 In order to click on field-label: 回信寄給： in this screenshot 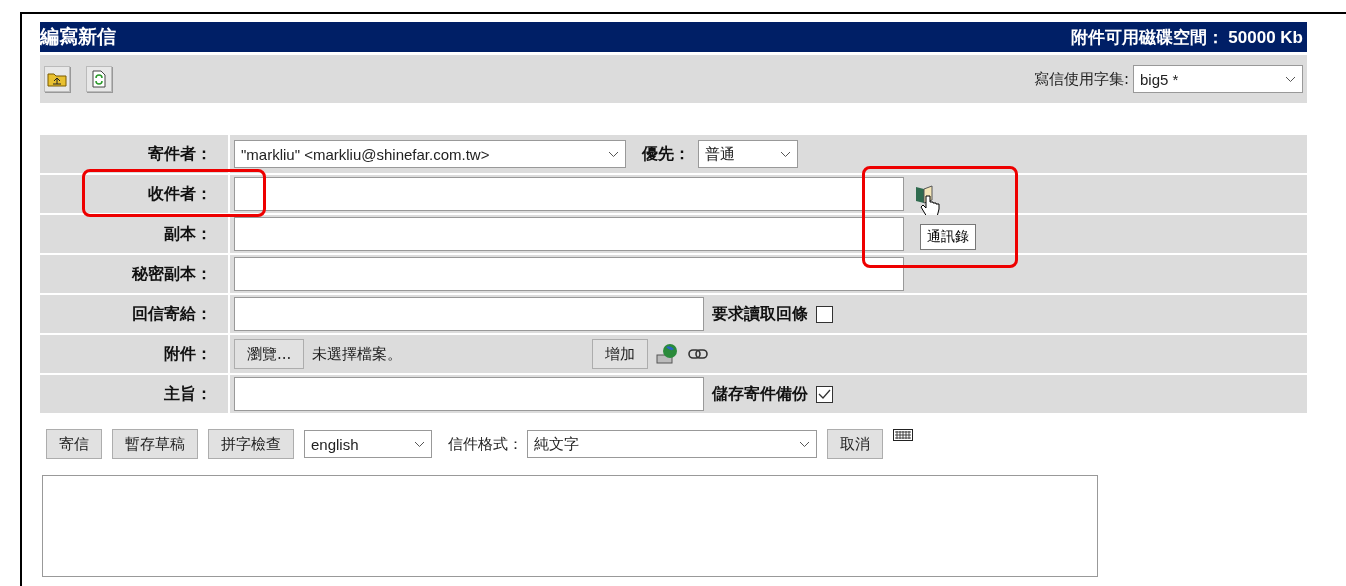, I will do `click(172, 314)`.